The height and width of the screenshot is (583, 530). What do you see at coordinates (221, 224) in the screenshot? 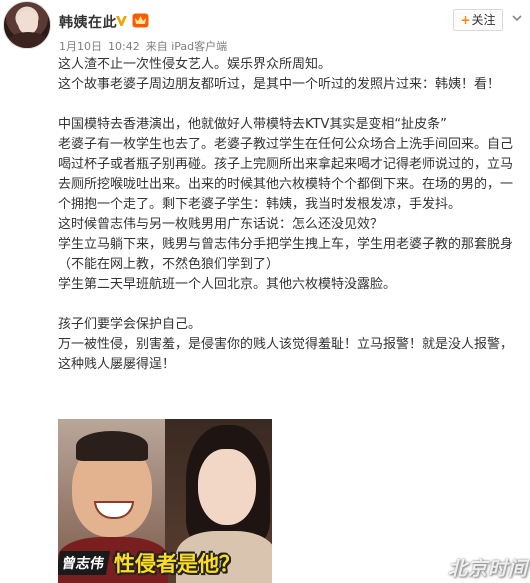
I see `post-line: 这时候曾志伟与另一枚贱男用广东话说：怎么还没见效？` at bounding box center [221, 224].